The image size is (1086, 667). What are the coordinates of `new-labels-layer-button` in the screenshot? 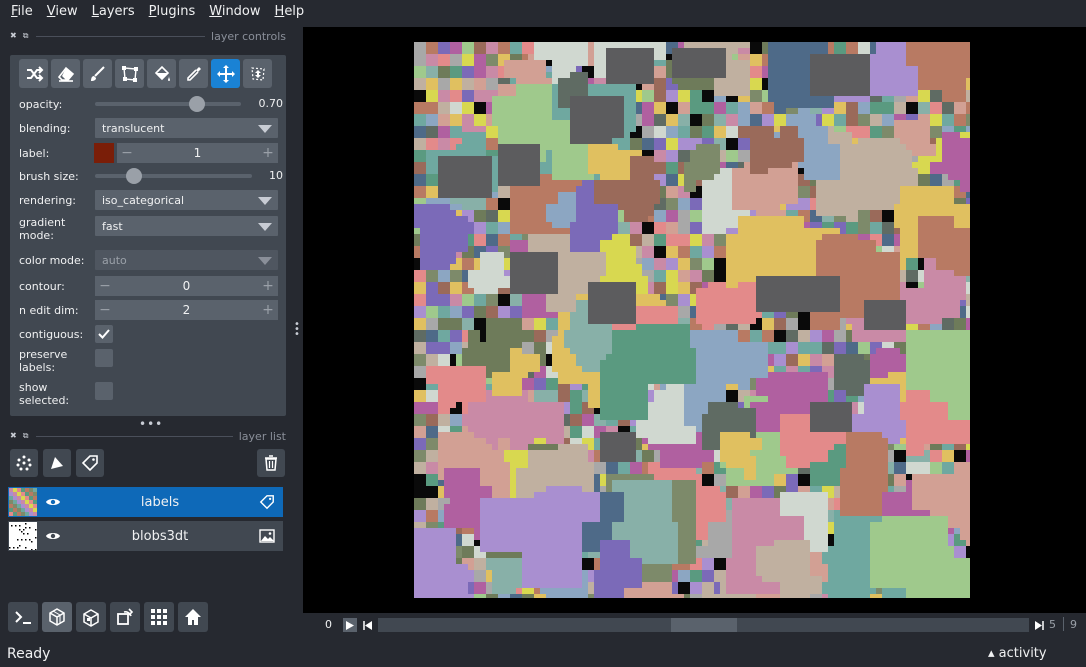 It's located at (90, 463).